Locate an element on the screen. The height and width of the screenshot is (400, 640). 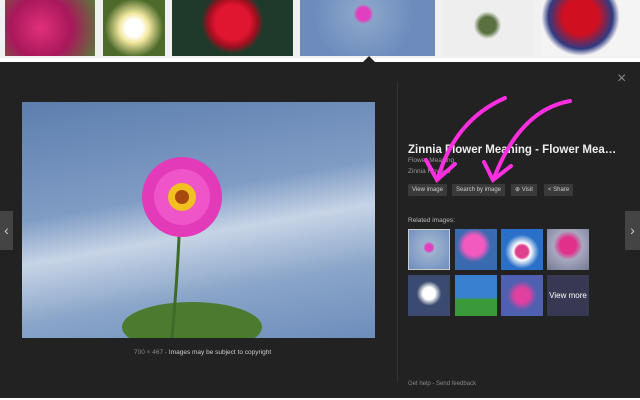
view-more-button: View more is located at coordinates (568, 295).